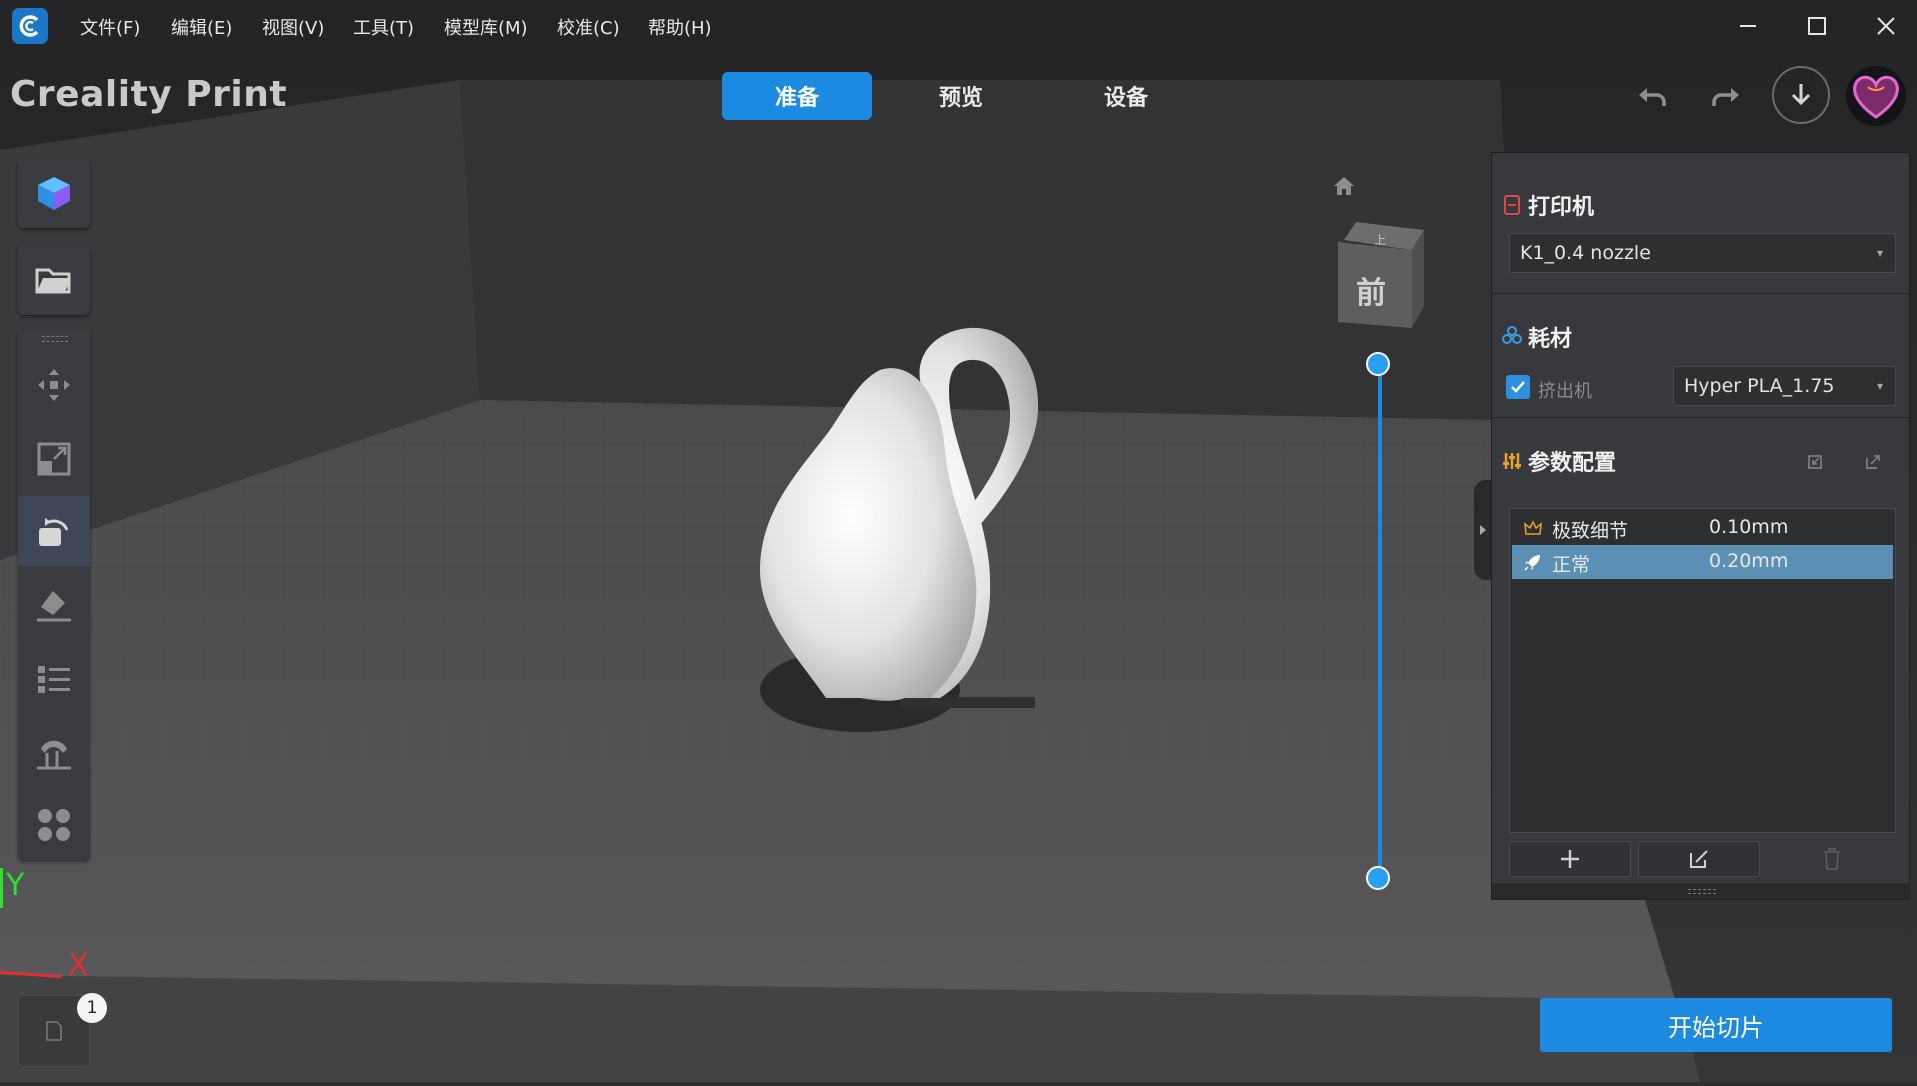  I want to click on download-button, so click(1801, 95).